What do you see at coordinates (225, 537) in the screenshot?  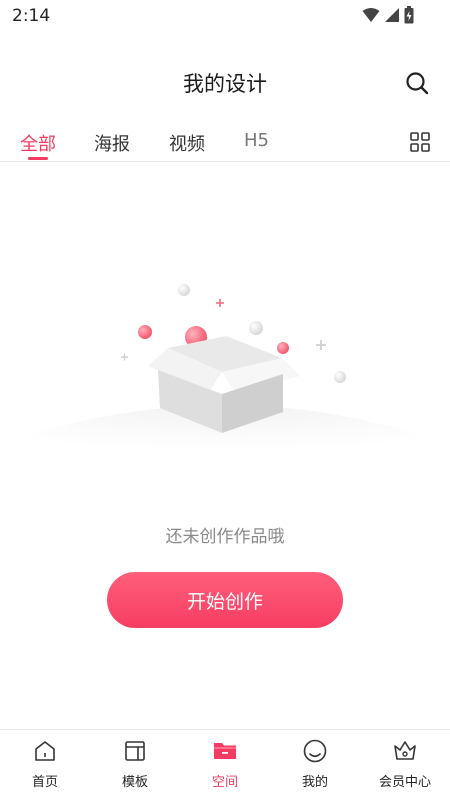 I see `empty-state-message: 还未创作作品哦` at bounding box center [225, 537].